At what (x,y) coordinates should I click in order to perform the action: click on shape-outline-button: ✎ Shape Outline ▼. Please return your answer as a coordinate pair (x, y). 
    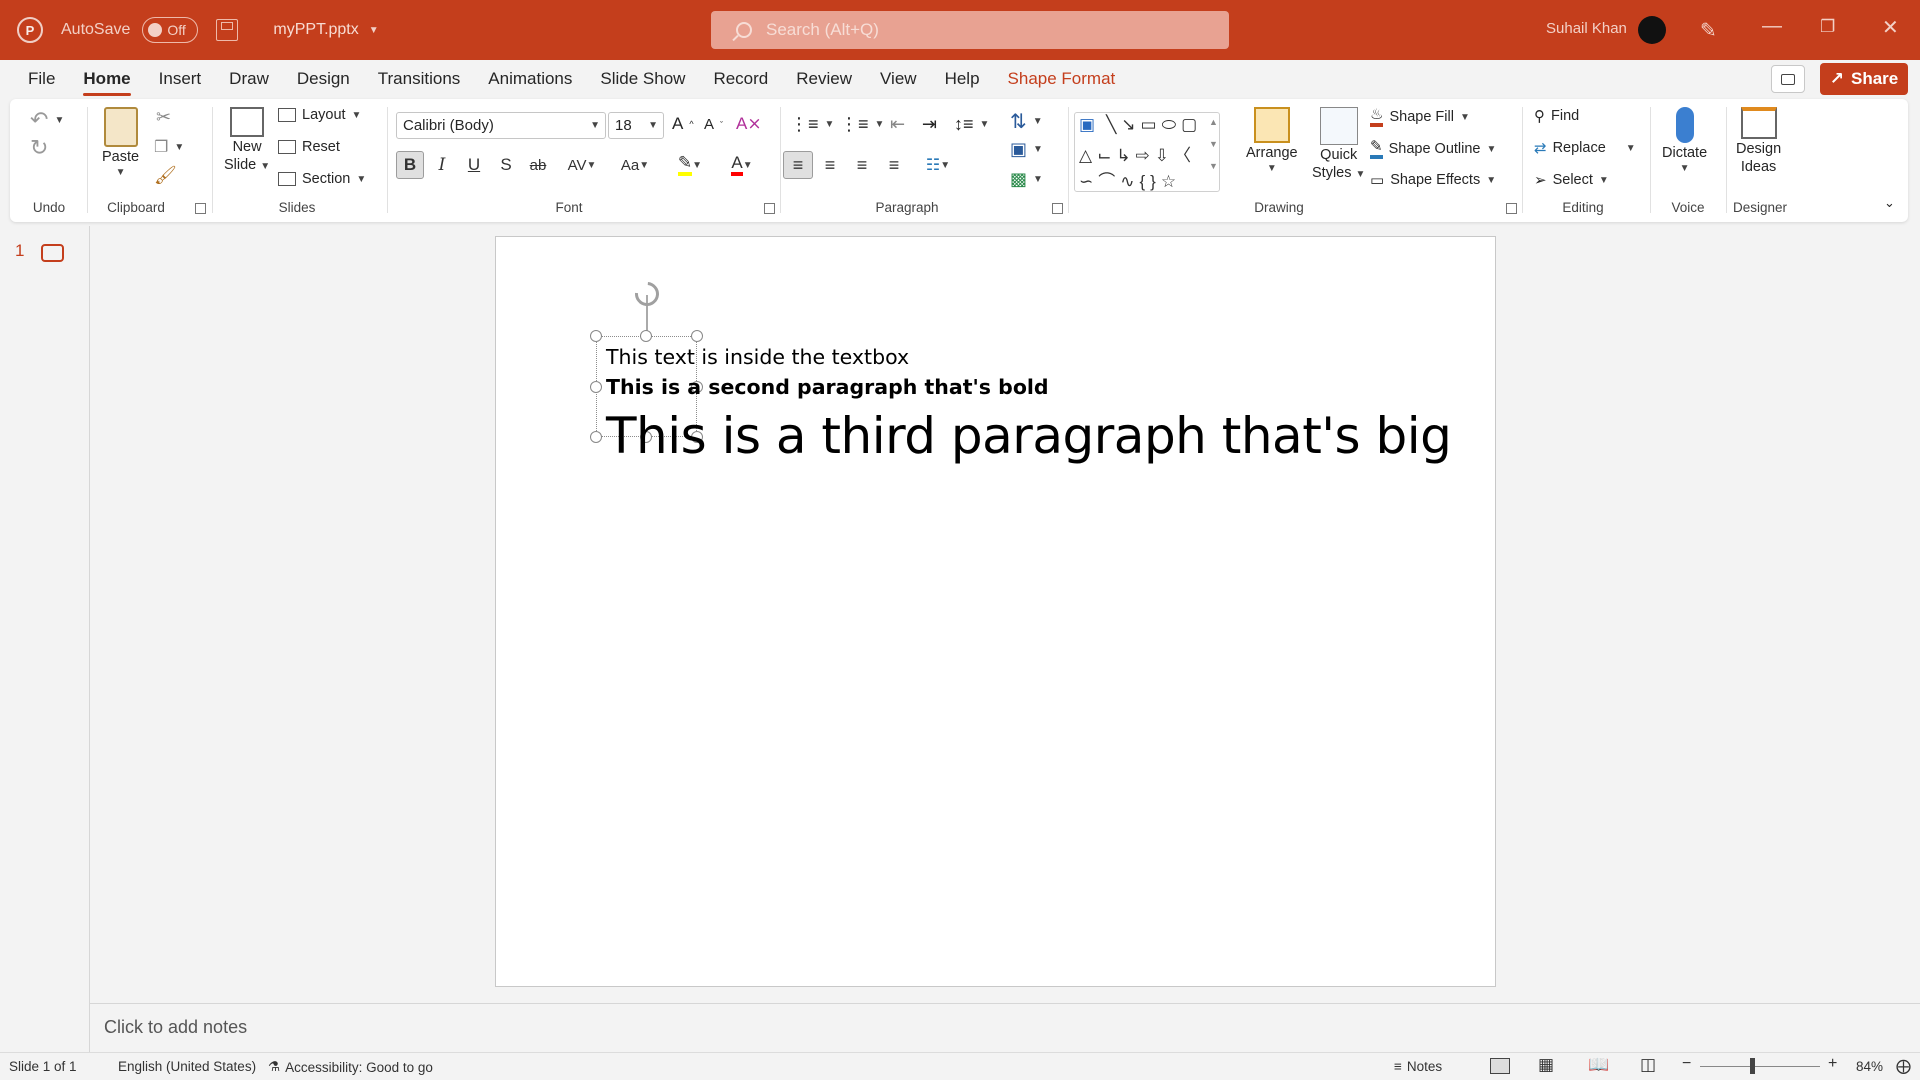
    Looking at the image, I should click on (1433, 149).